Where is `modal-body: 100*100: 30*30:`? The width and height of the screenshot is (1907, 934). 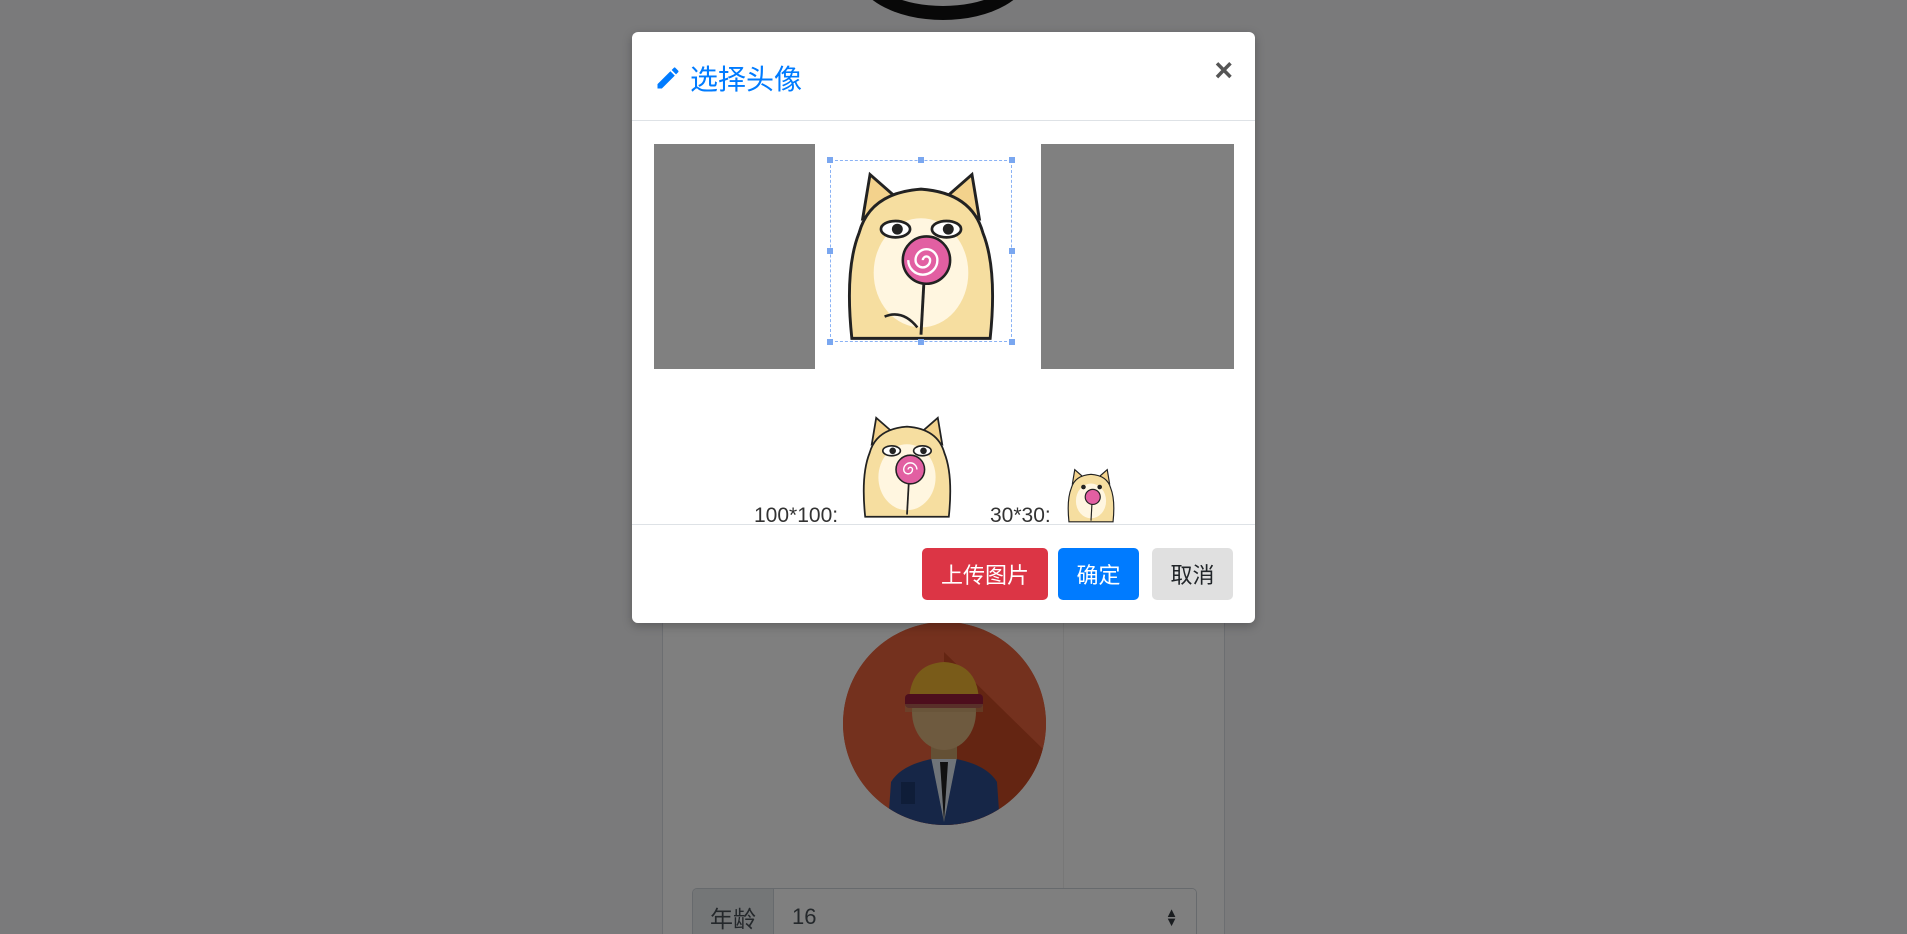
modal-body: 100*100: 30*30: is located at coordinates (943, 324).